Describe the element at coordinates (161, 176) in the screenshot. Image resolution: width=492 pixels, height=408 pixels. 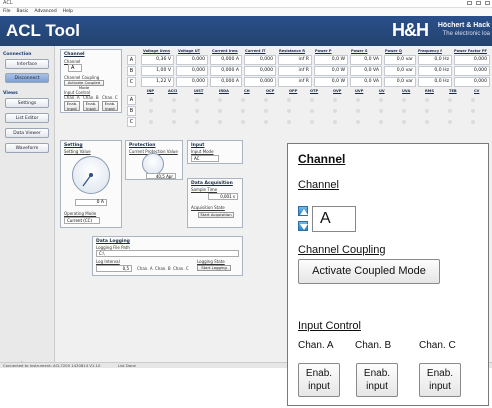
I see `protection-value-field: 40,5 Apr` at that location.